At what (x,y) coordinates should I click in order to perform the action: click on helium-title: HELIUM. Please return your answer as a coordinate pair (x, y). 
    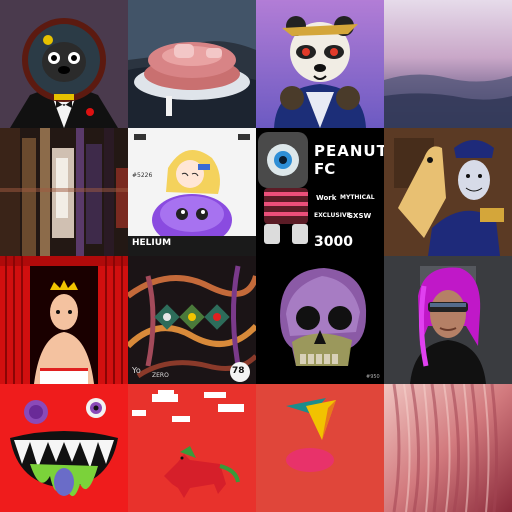
    Looking at the image, I should click on (152, 243).